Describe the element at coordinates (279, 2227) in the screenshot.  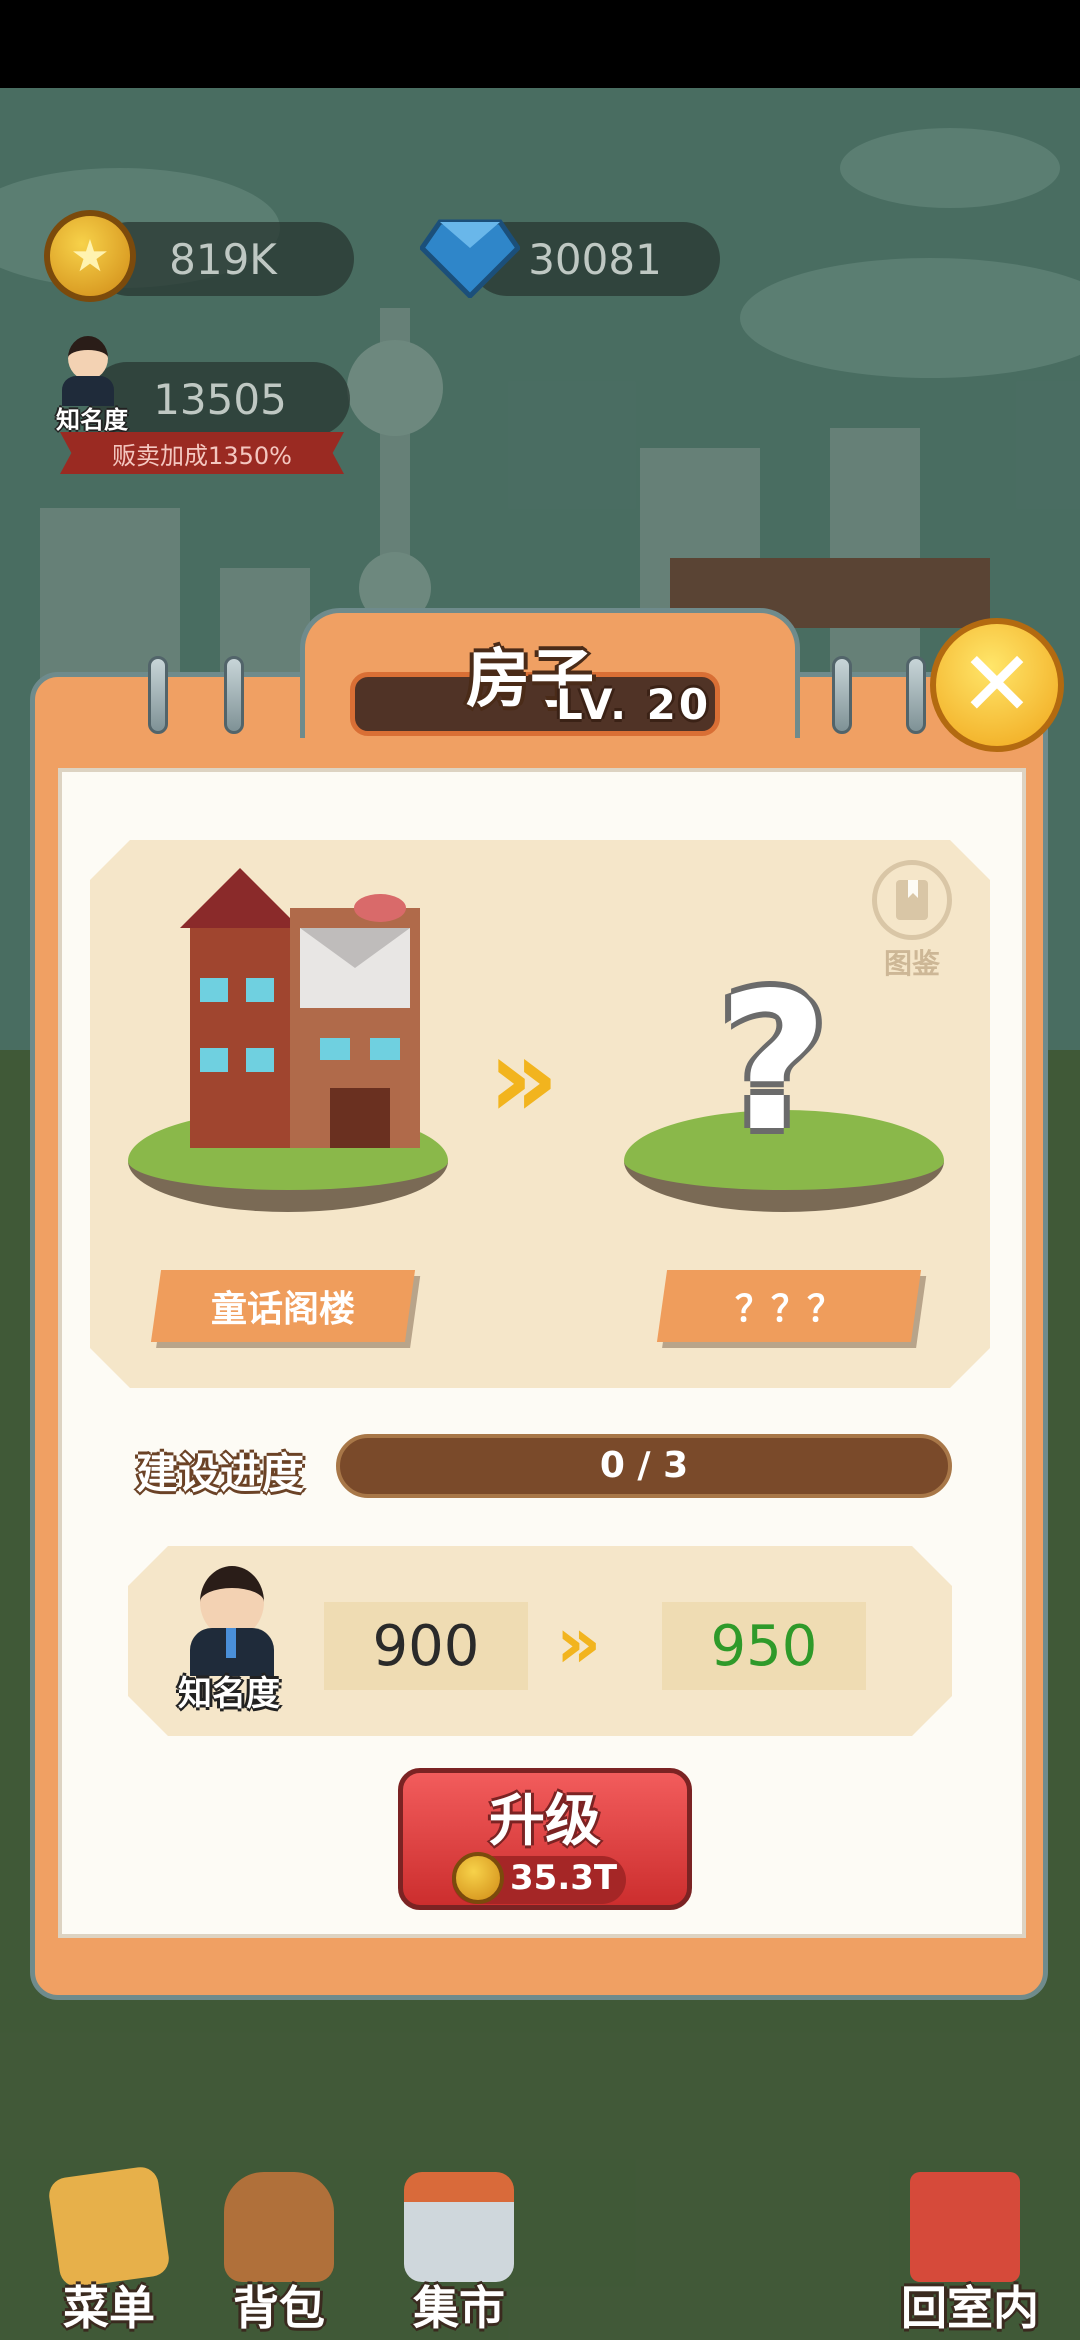
I see `backpack-icon` at that location.